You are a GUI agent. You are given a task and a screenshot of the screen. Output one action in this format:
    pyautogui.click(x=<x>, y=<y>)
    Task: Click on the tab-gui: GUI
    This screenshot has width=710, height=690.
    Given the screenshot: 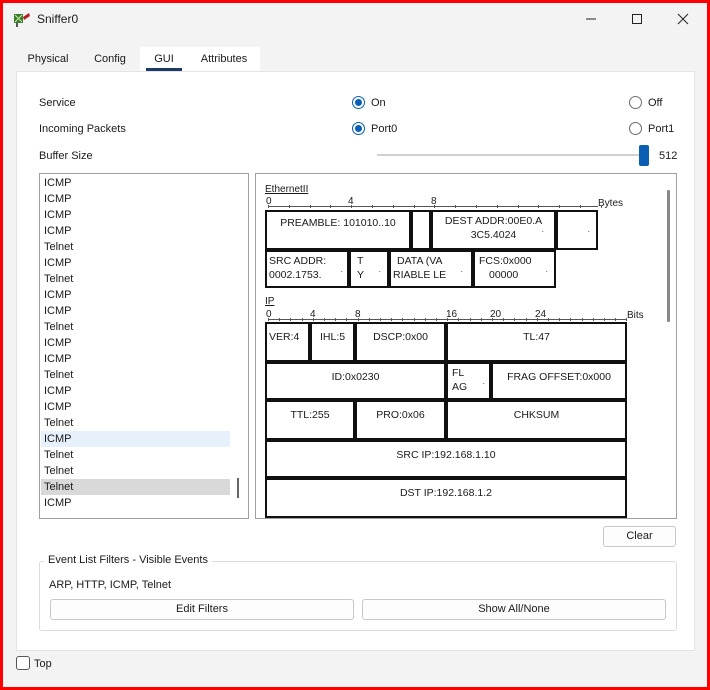 What is the action you would take?
    pyautogui.click(x=164, y=59)
    